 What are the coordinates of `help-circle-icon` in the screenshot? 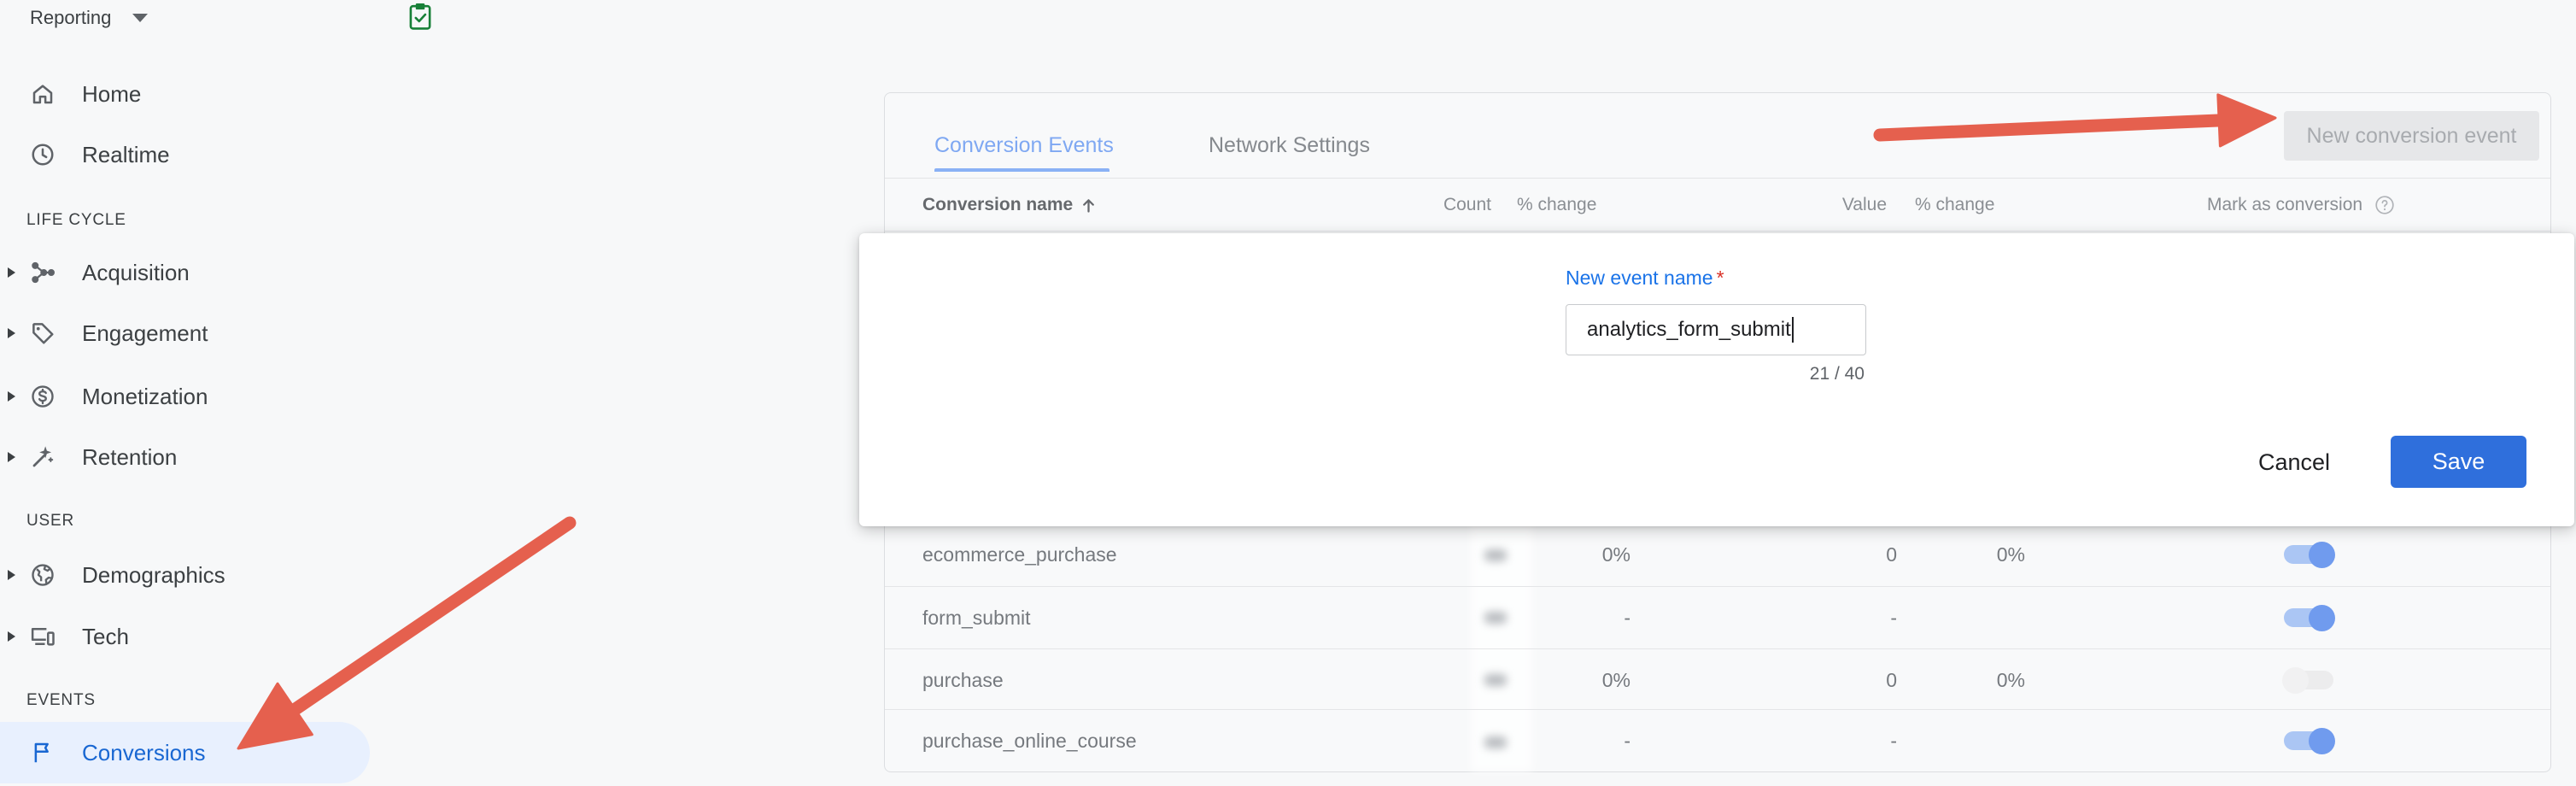 It's located at (2384, 205).